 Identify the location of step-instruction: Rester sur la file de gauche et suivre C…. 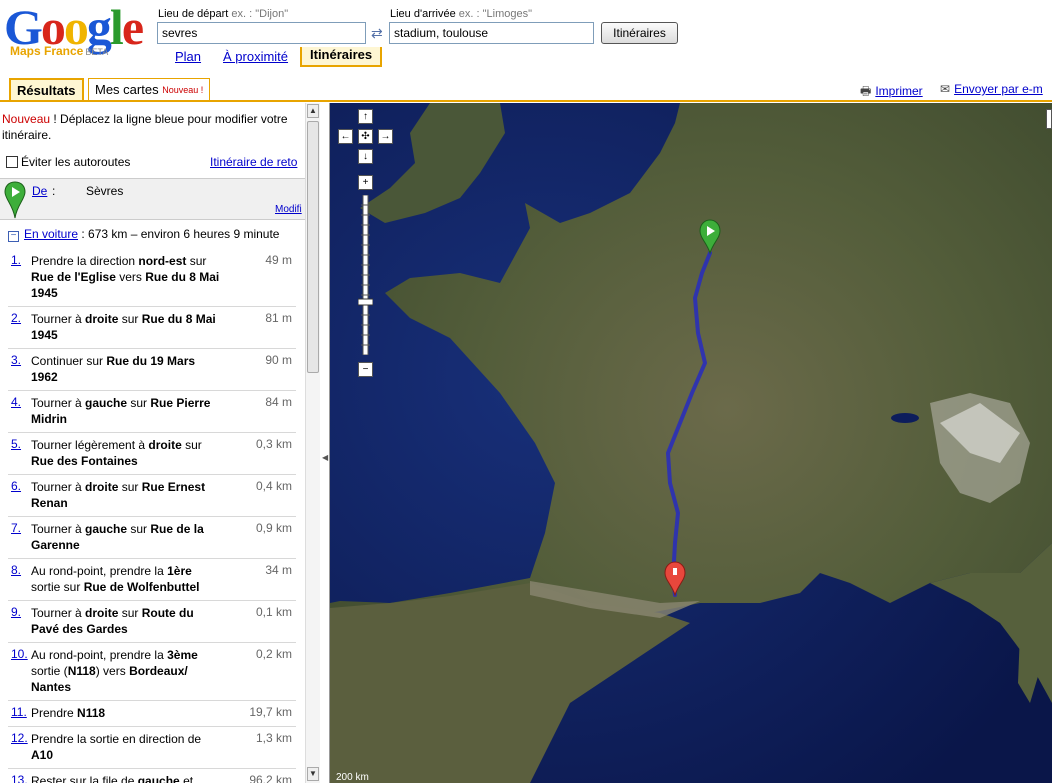
(112, 778).